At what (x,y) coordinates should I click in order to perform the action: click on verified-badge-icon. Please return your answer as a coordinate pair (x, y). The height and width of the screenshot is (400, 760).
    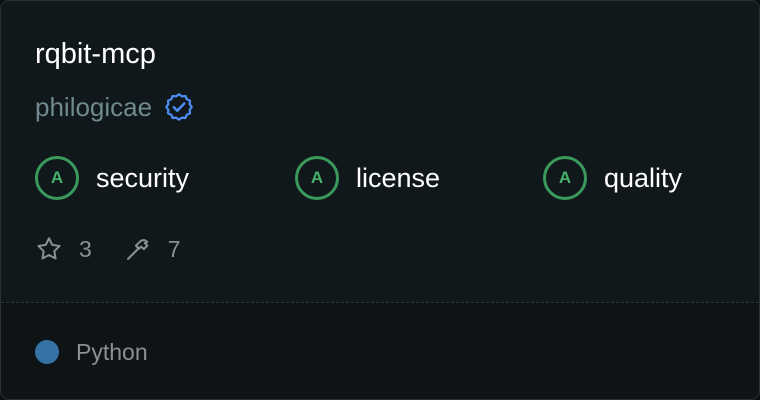
    Looking at the image, I should click on (179, 107).